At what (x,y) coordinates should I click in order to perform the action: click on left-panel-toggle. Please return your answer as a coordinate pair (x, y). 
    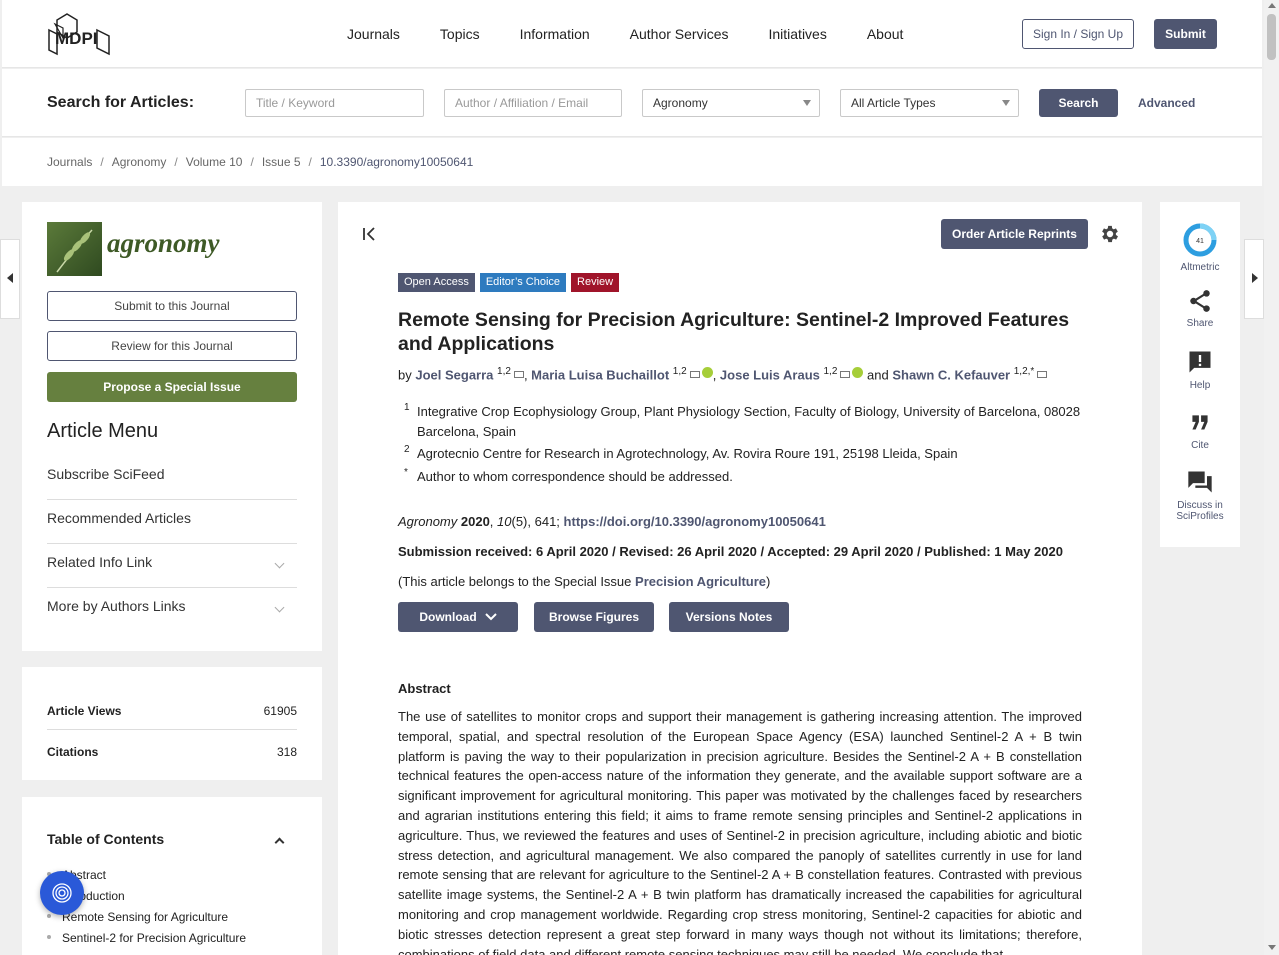
    Looking at the image, I should click on (10, 279).